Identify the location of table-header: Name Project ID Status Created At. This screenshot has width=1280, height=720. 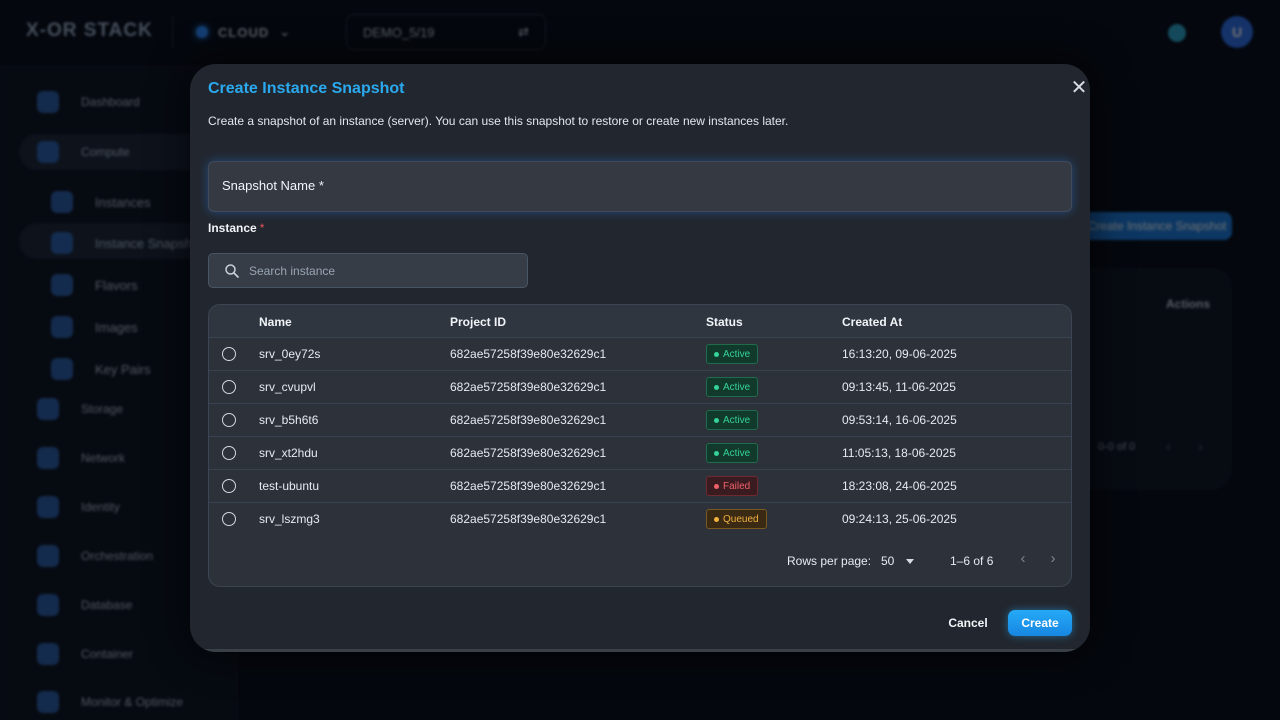
(640, 321).